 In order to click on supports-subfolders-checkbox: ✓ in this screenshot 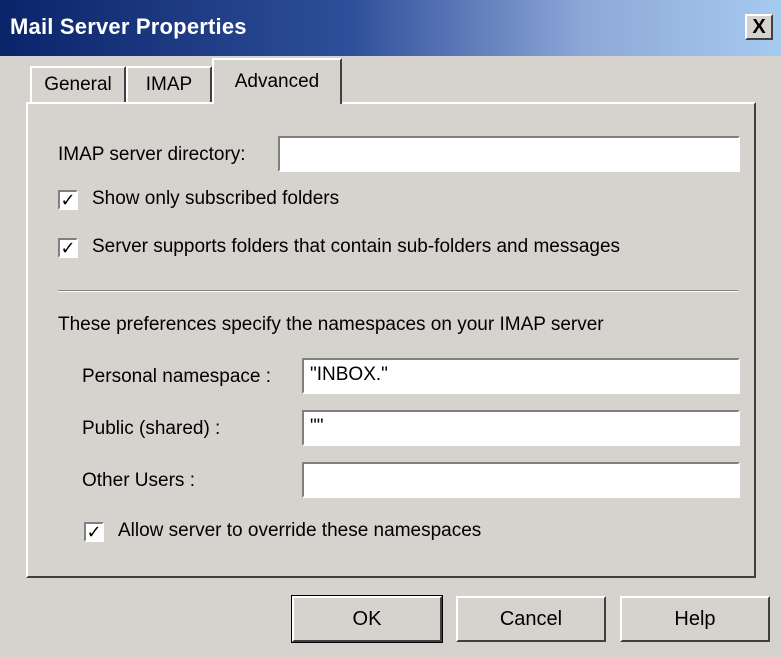, I will do `click(68, 248)`.